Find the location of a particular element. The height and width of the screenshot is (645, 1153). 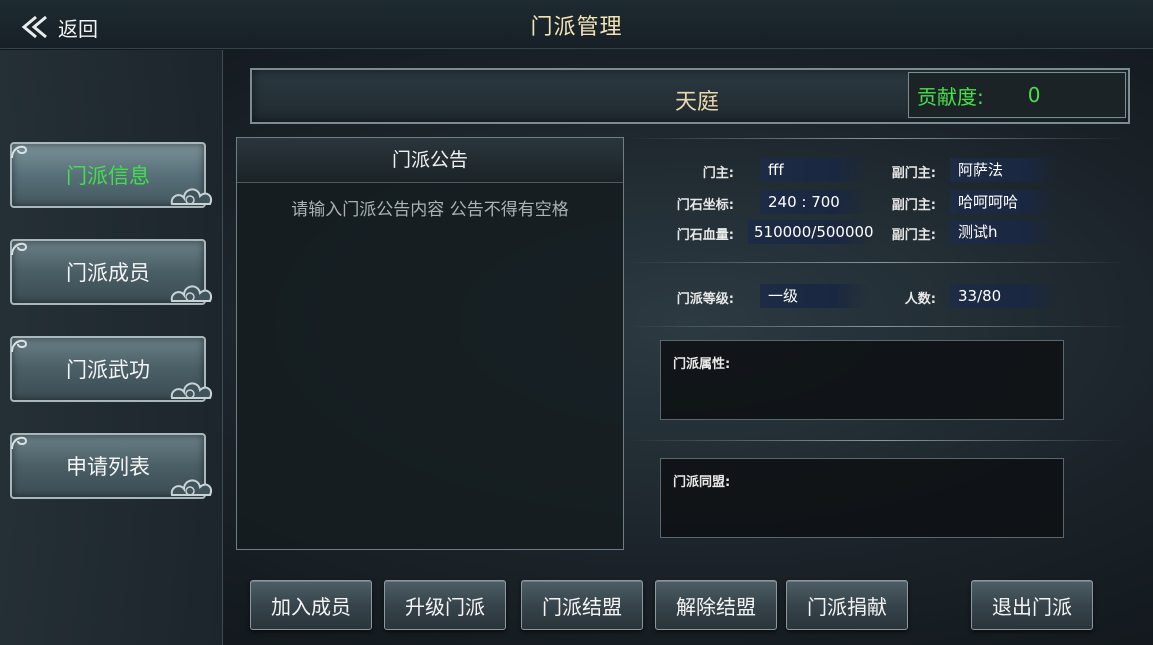

notice-input: 请输入门派公告内容 公告不得有空格 is located at coordinates (430, 207).